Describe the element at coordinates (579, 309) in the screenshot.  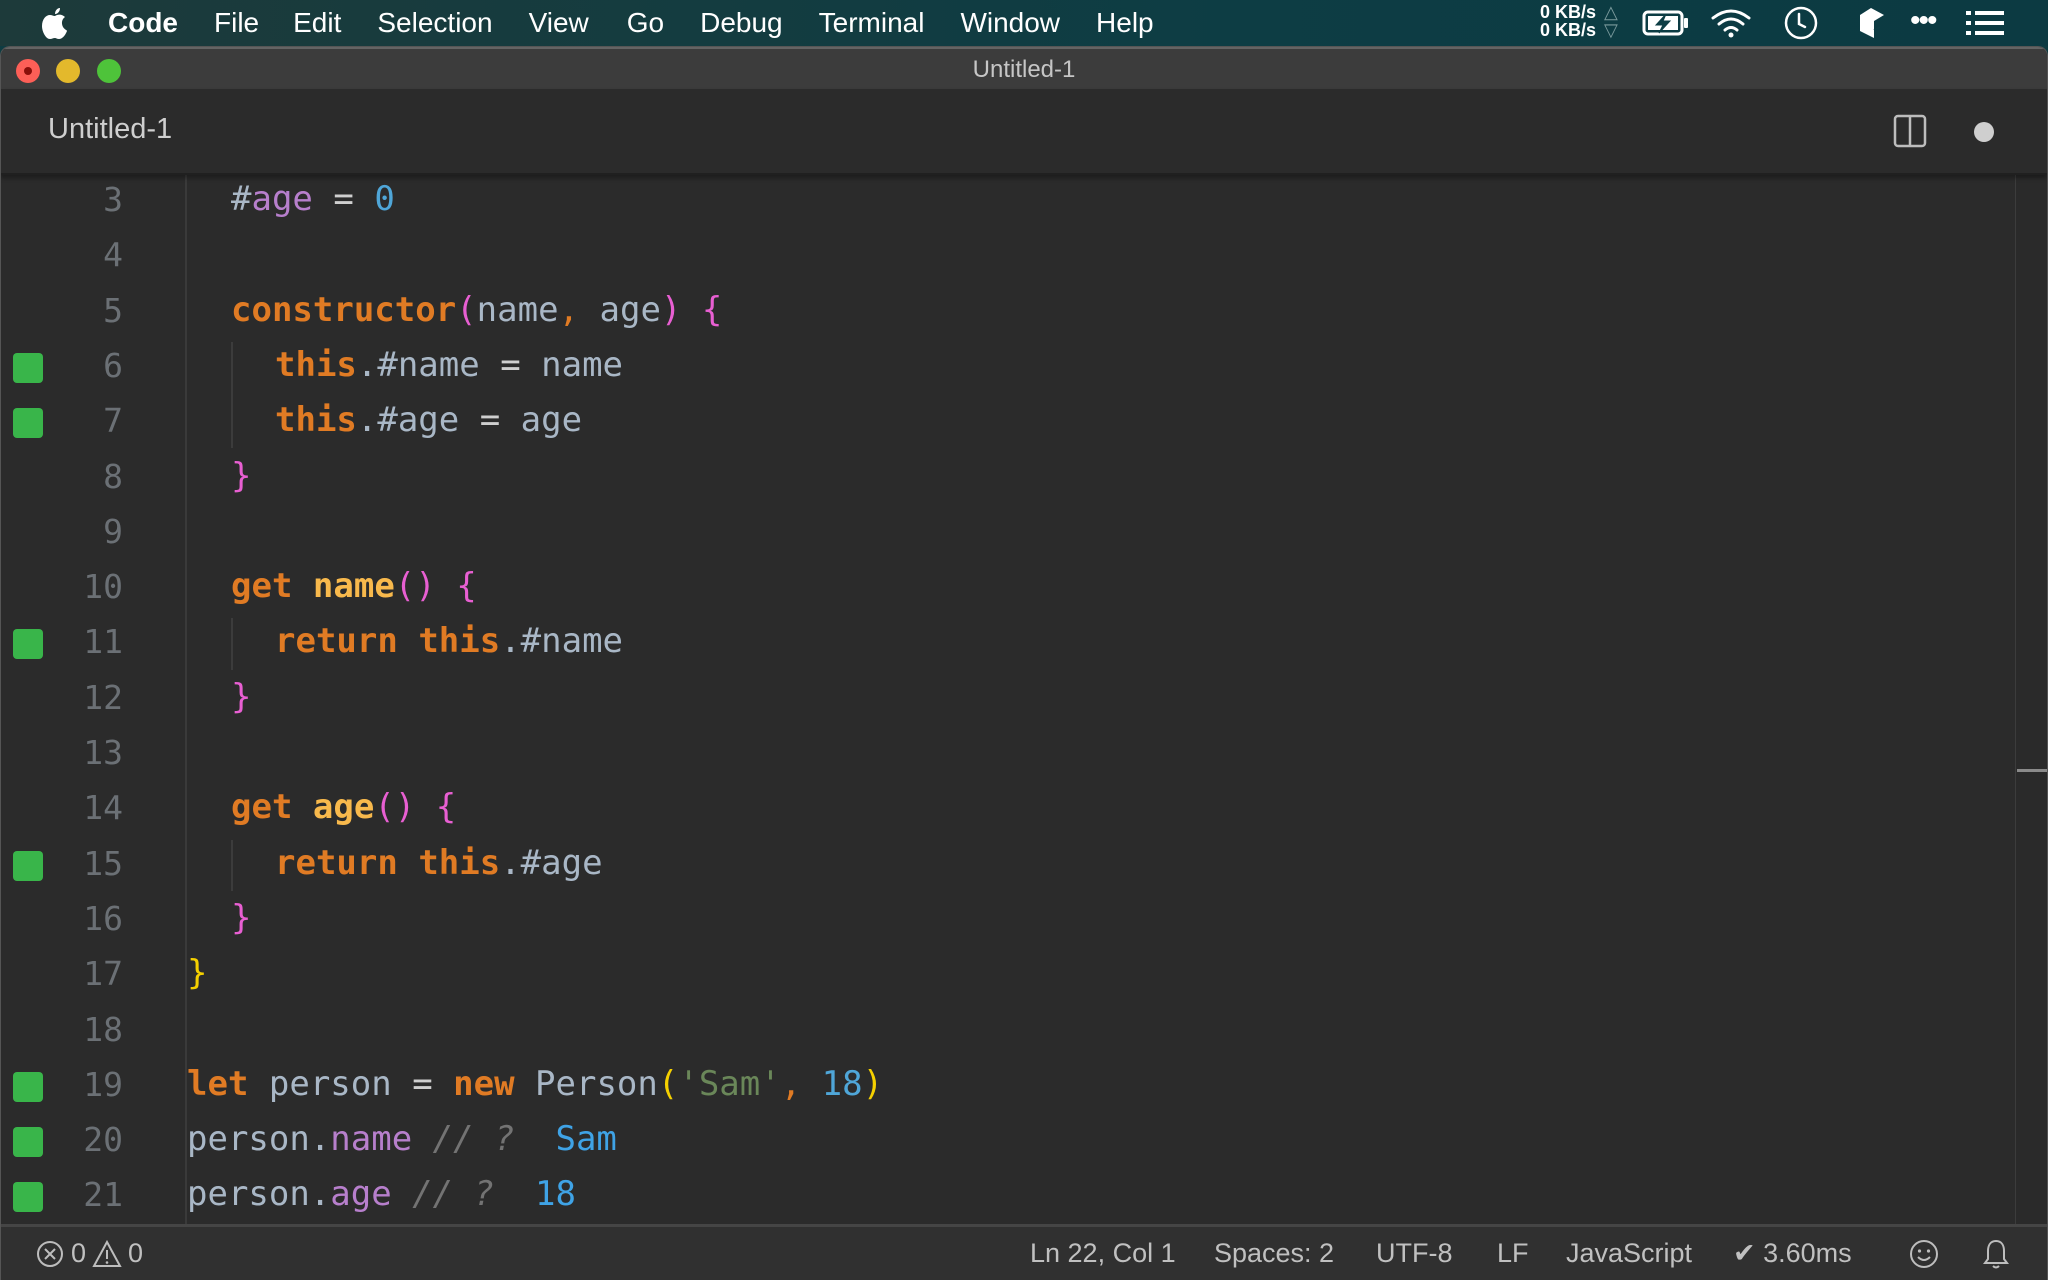
I see `code-token: ,` at that location.